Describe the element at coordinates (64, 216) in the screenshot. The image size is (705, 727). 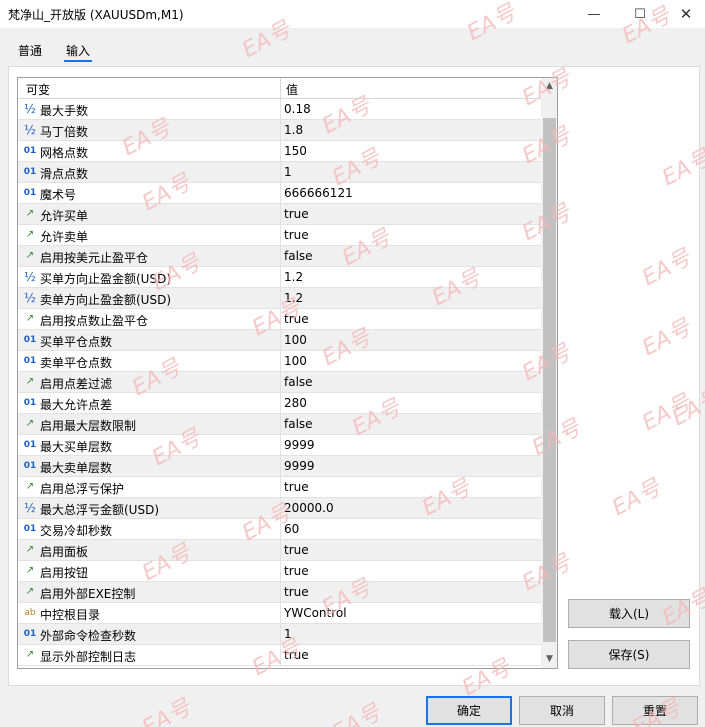
I see `variable-name: 允许买单` at that location.